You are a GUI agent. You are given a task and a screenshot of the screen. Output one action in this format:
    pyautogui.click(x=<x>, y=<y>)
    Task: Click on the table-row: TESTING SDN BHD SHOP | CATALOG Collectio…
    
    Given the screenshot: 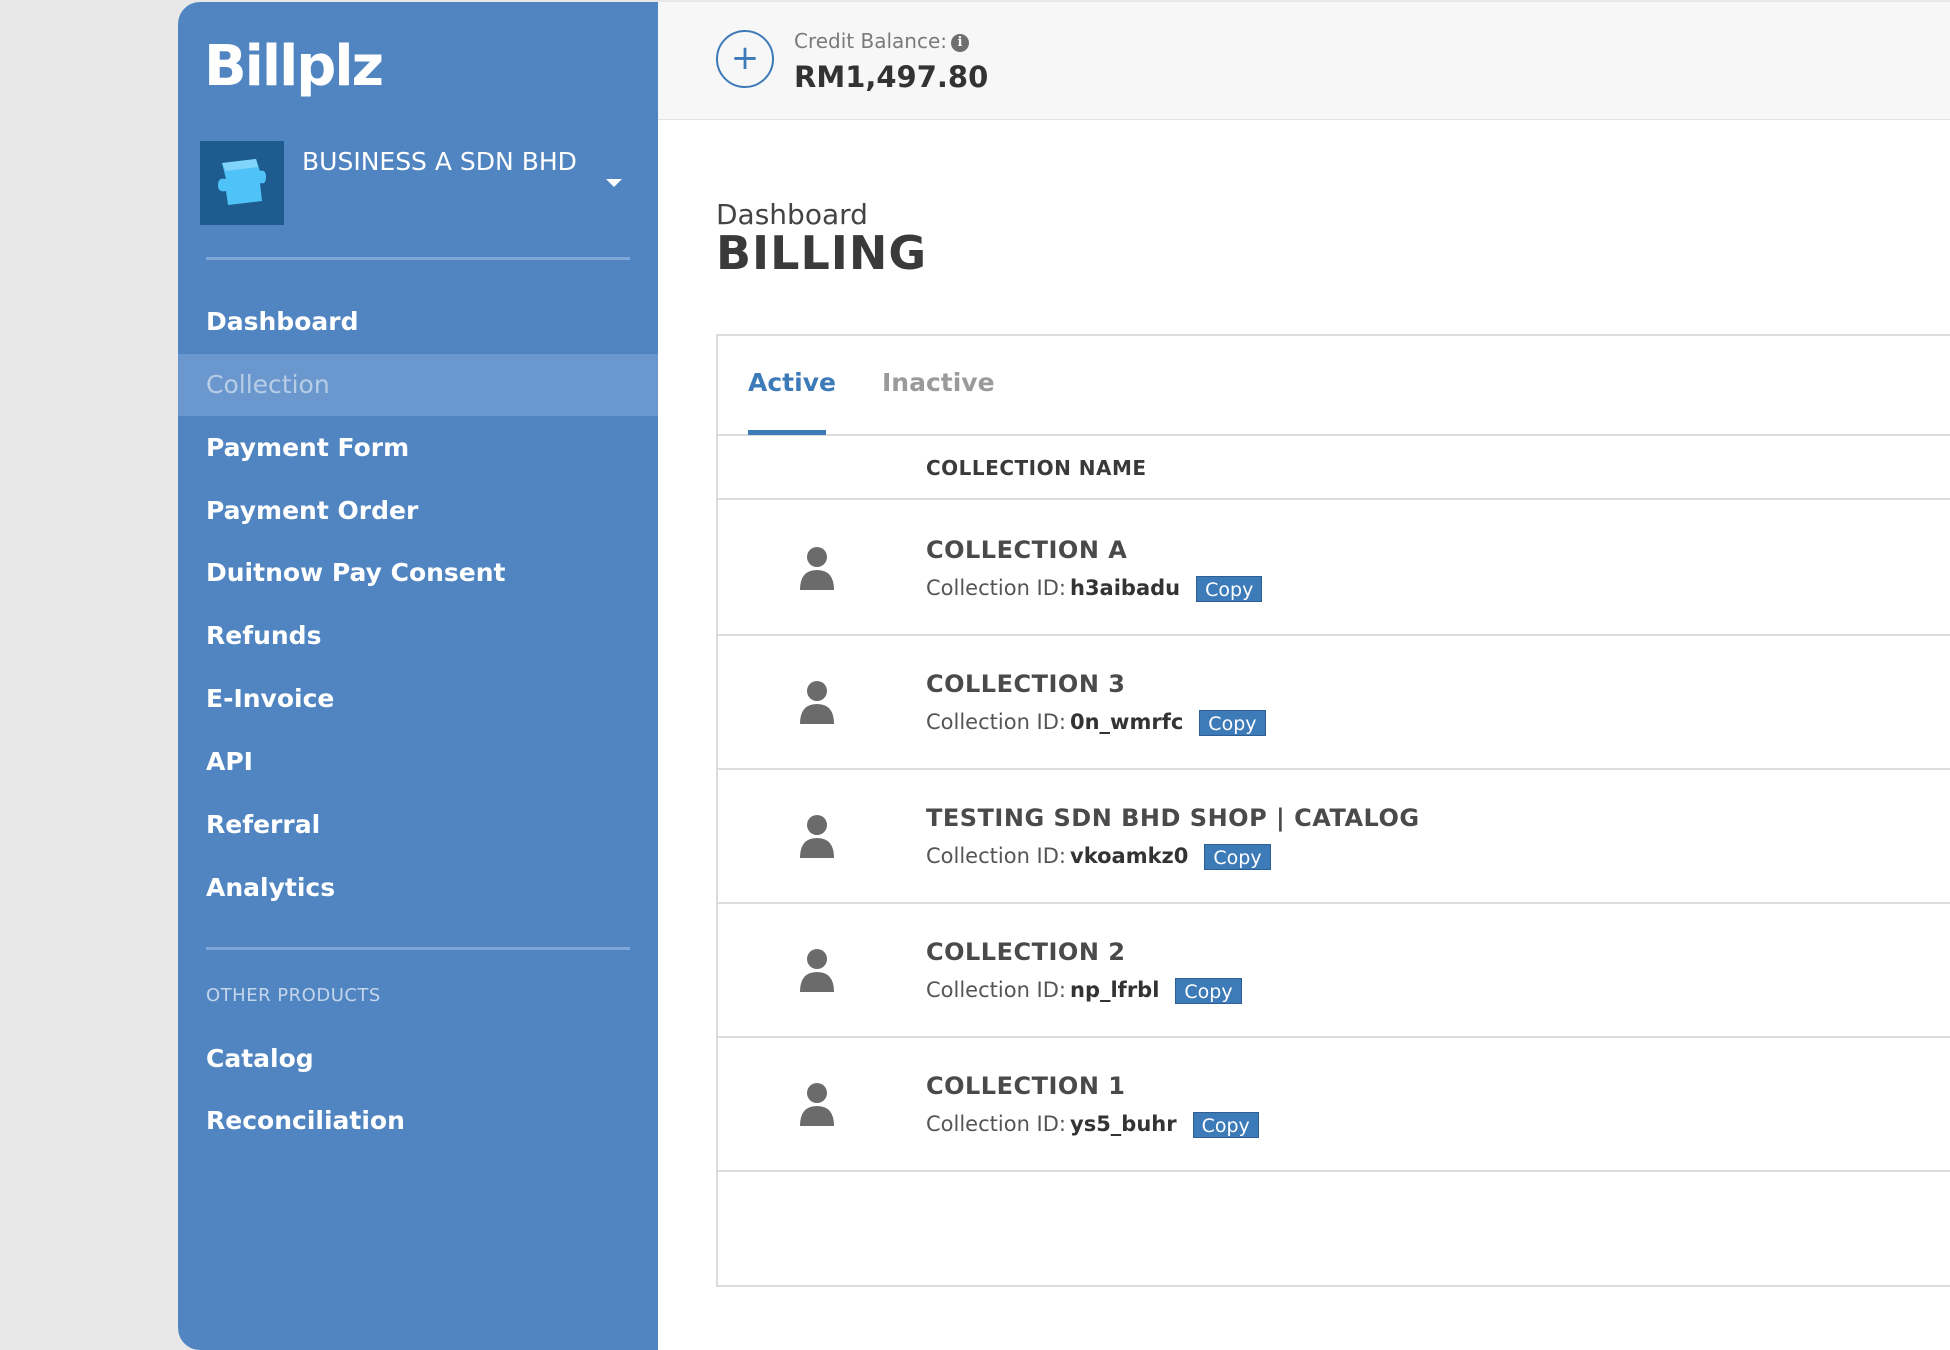 What is the action you would take?
    pyautogui.click(x=1334, y=837)
    